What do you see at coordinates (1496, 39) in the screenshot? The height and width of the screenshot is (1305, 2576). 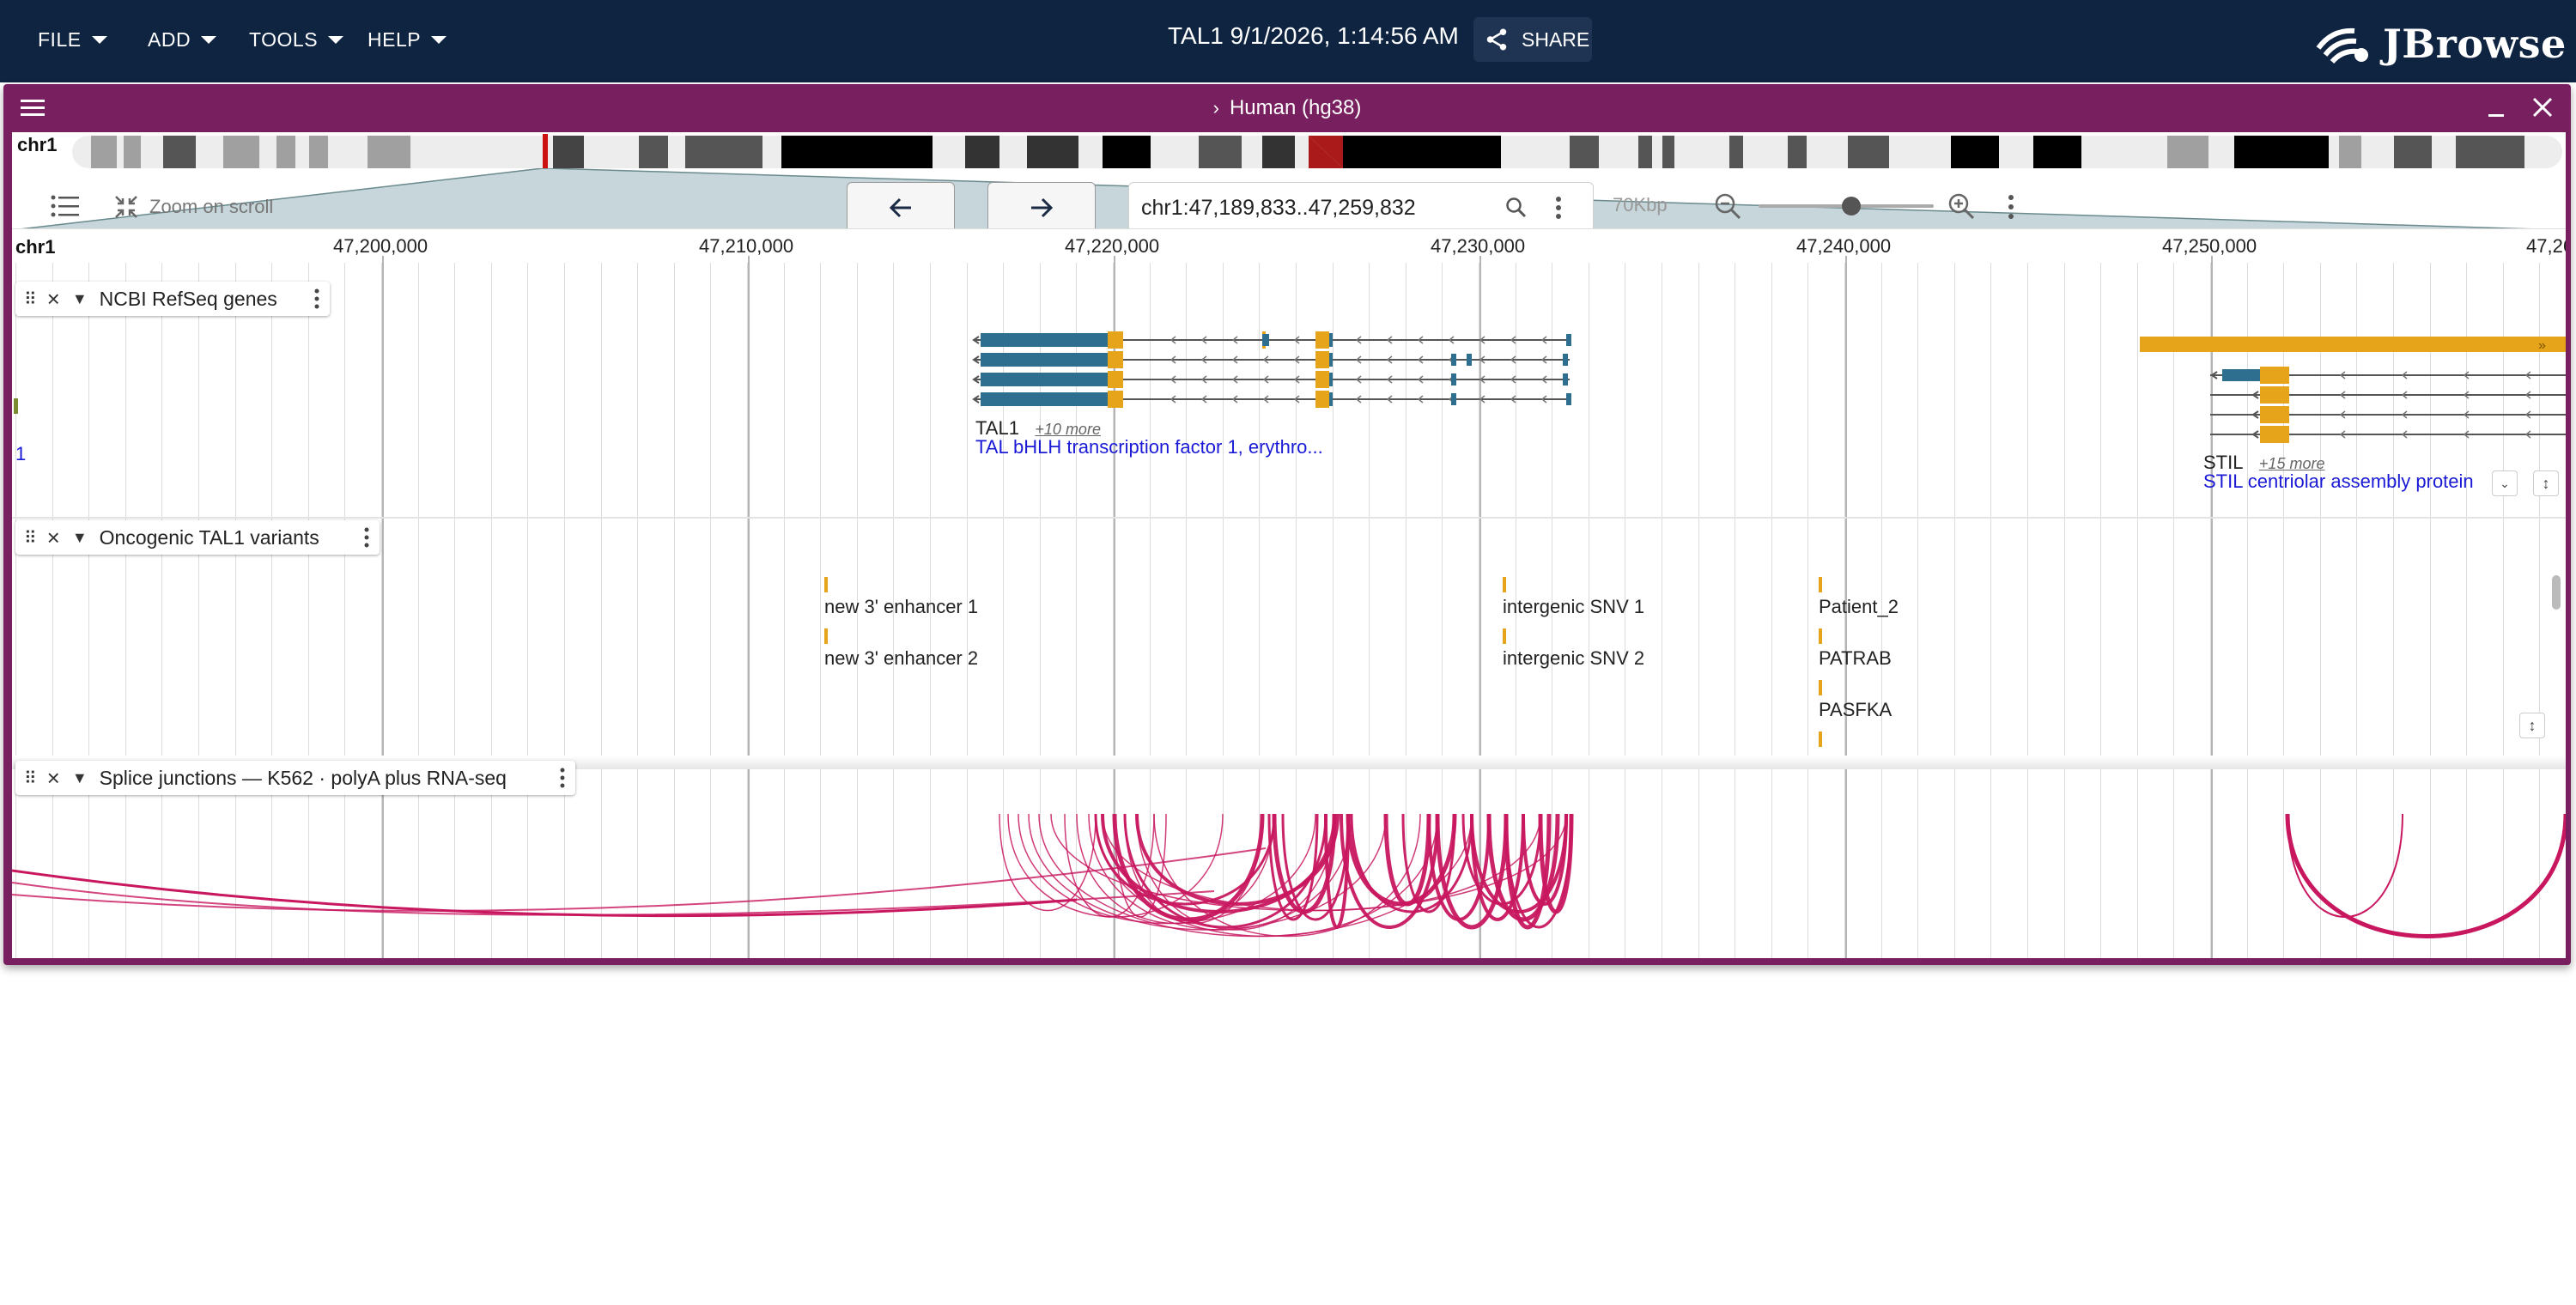 I see `share-icon` at bounding box center [1496, 39].